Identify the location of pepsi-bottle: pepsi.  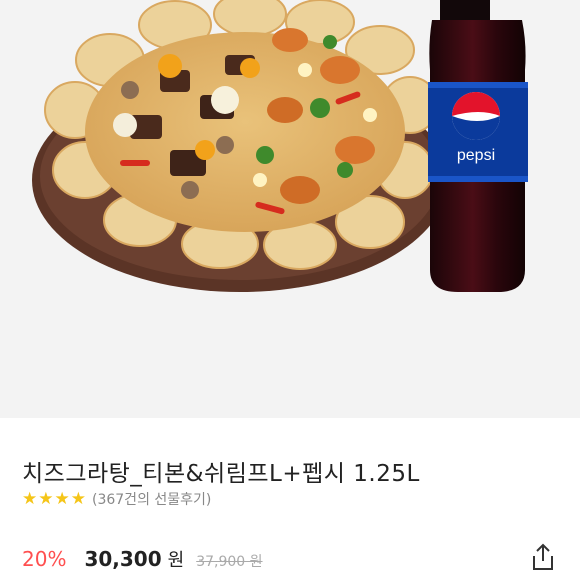
(478, 146).